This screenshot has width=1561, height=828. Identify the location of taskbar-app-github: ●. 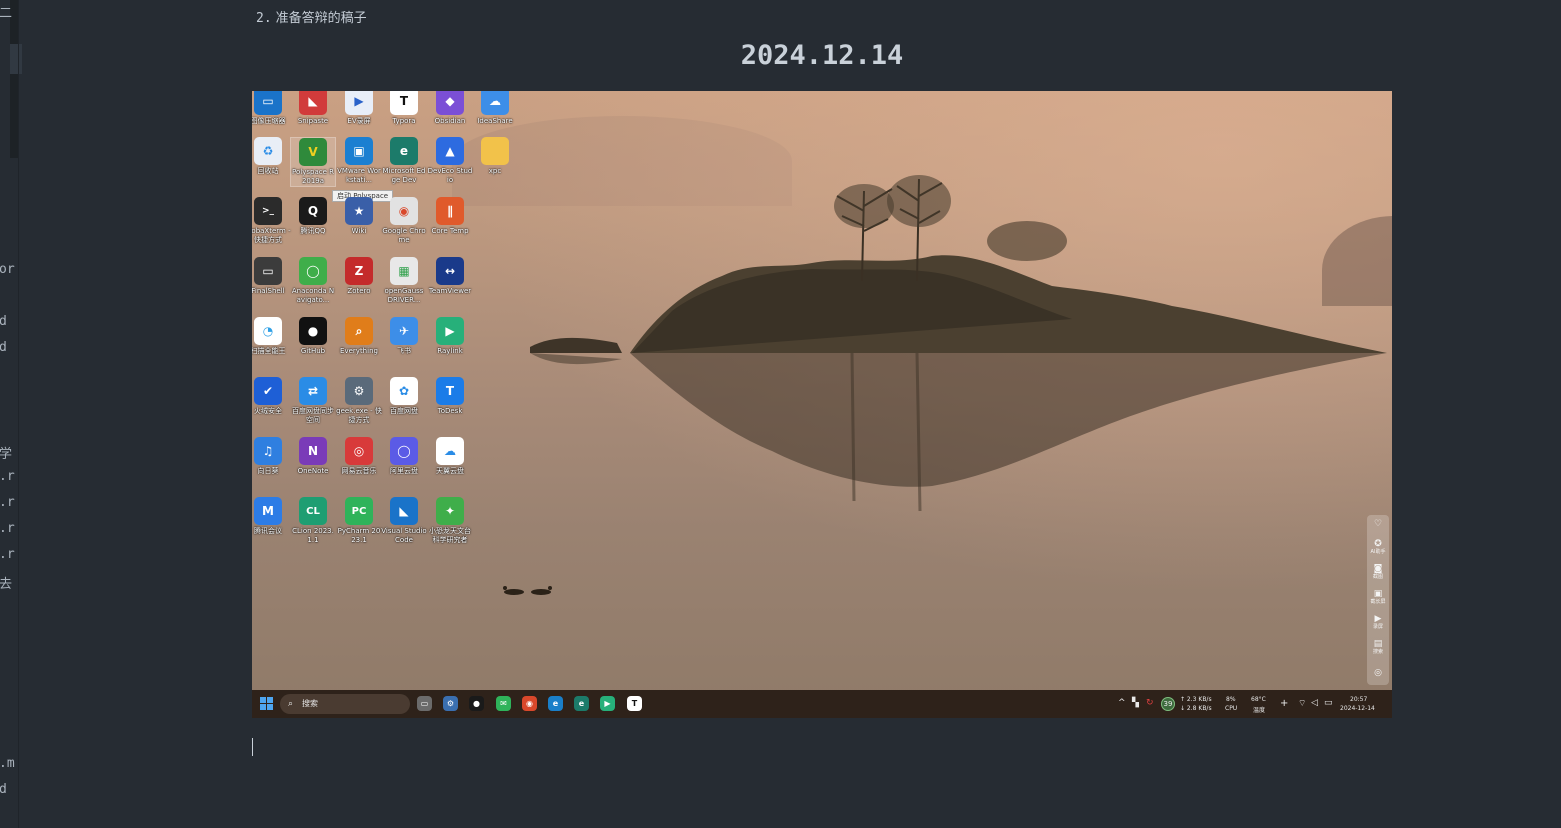
(476, 703).